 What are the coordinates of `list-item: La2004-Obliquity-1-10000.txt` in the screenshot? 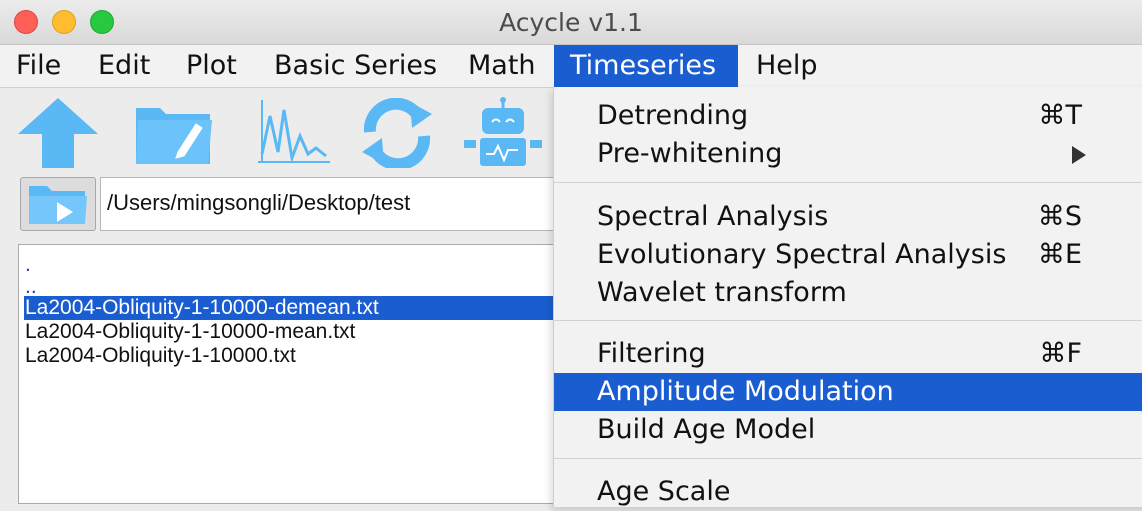 It's located at (160, 356).